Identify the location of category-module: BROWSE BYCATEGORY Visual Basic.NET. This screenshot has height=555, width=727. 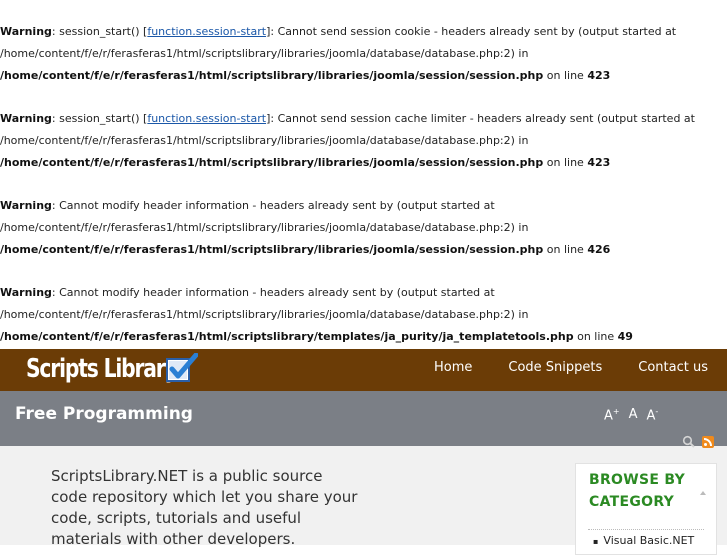
(646, 509).